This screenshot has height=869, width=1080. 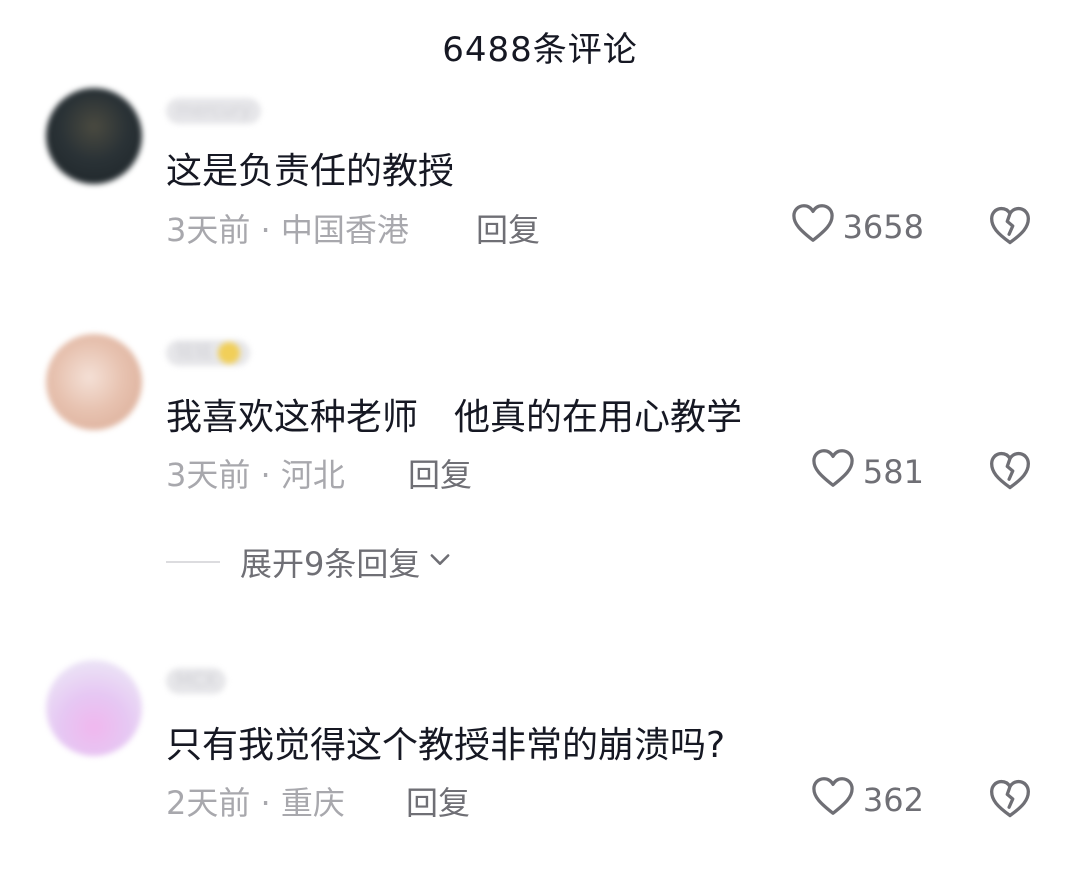 I want to click on like-button: 3658, so click(x=857, y=227).